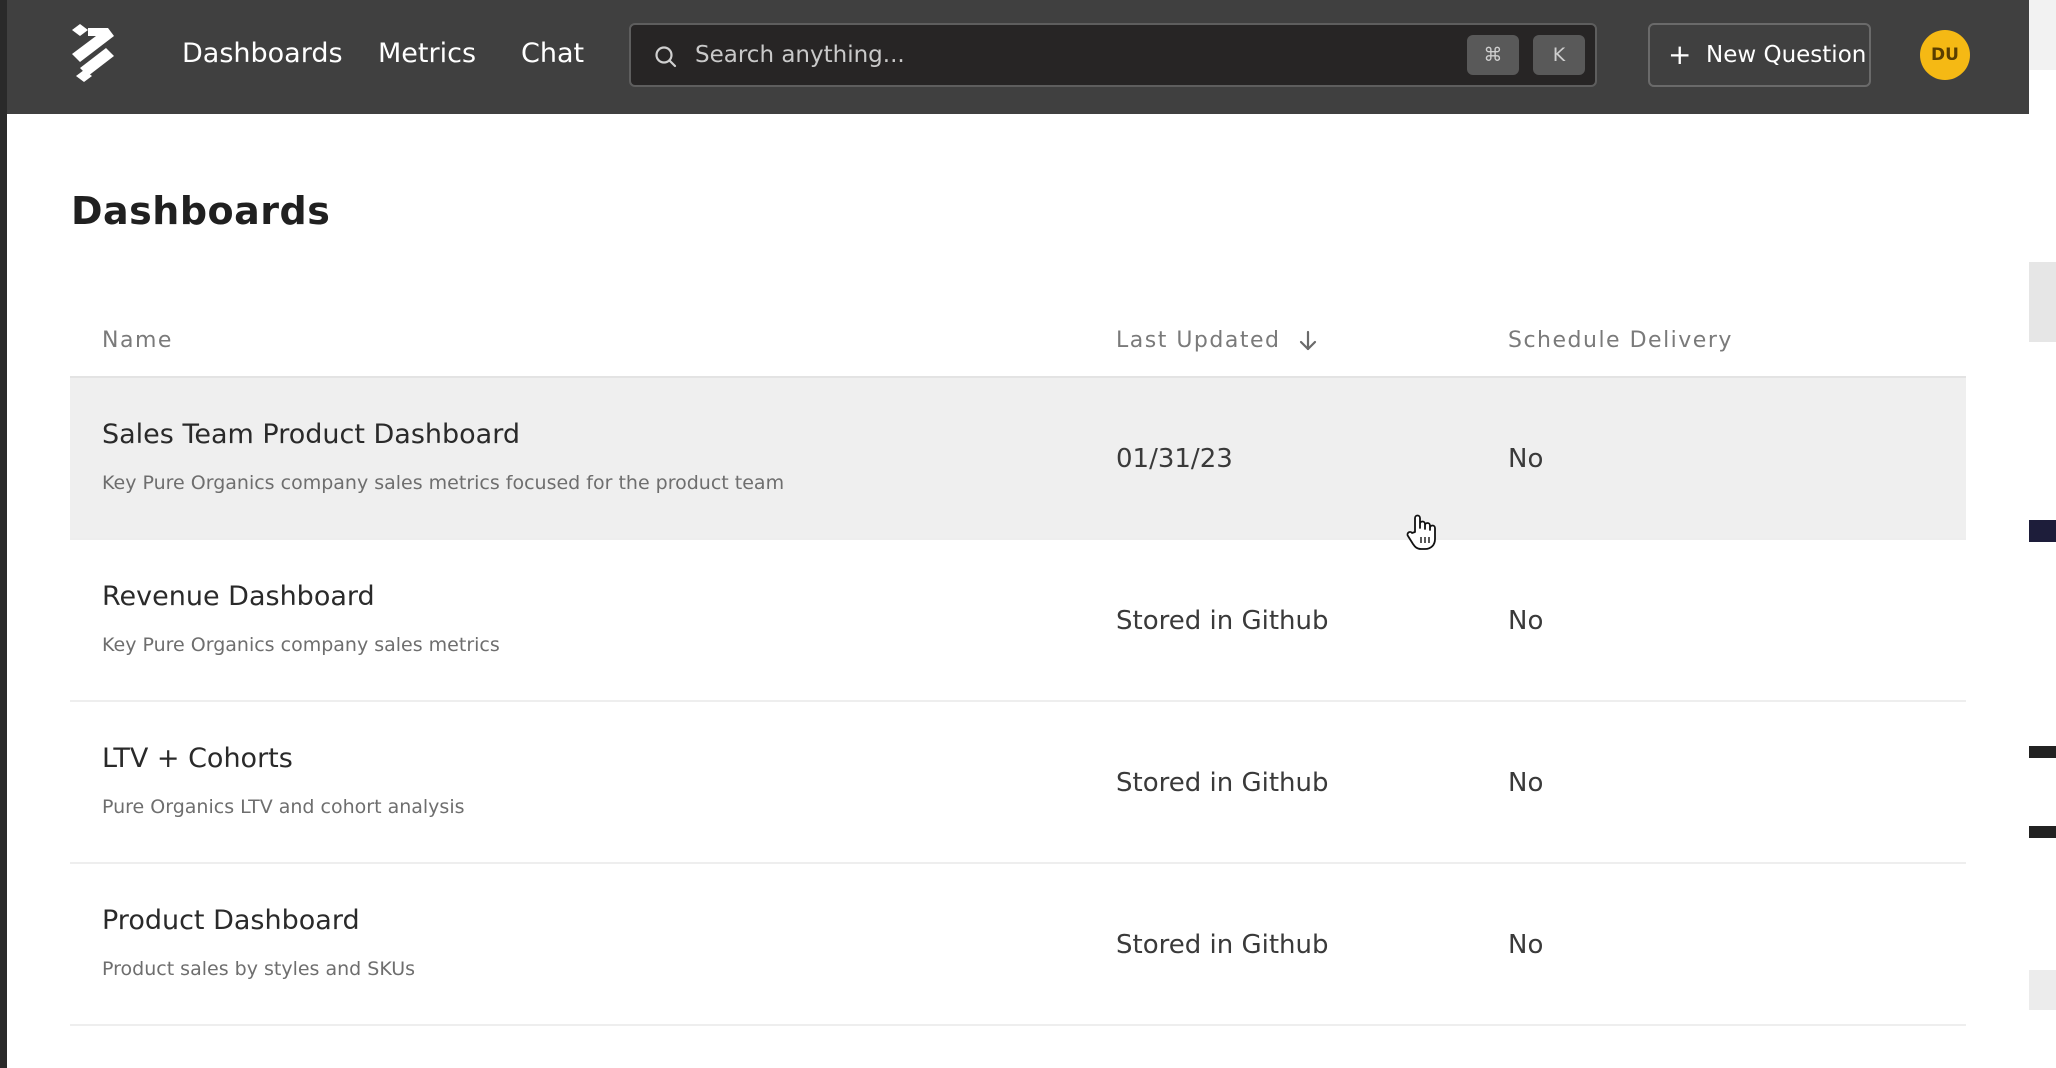  What do you see at coordinates (666, 57) in the screenshot?
I see `search-icon` at bounding box center [666, 57].